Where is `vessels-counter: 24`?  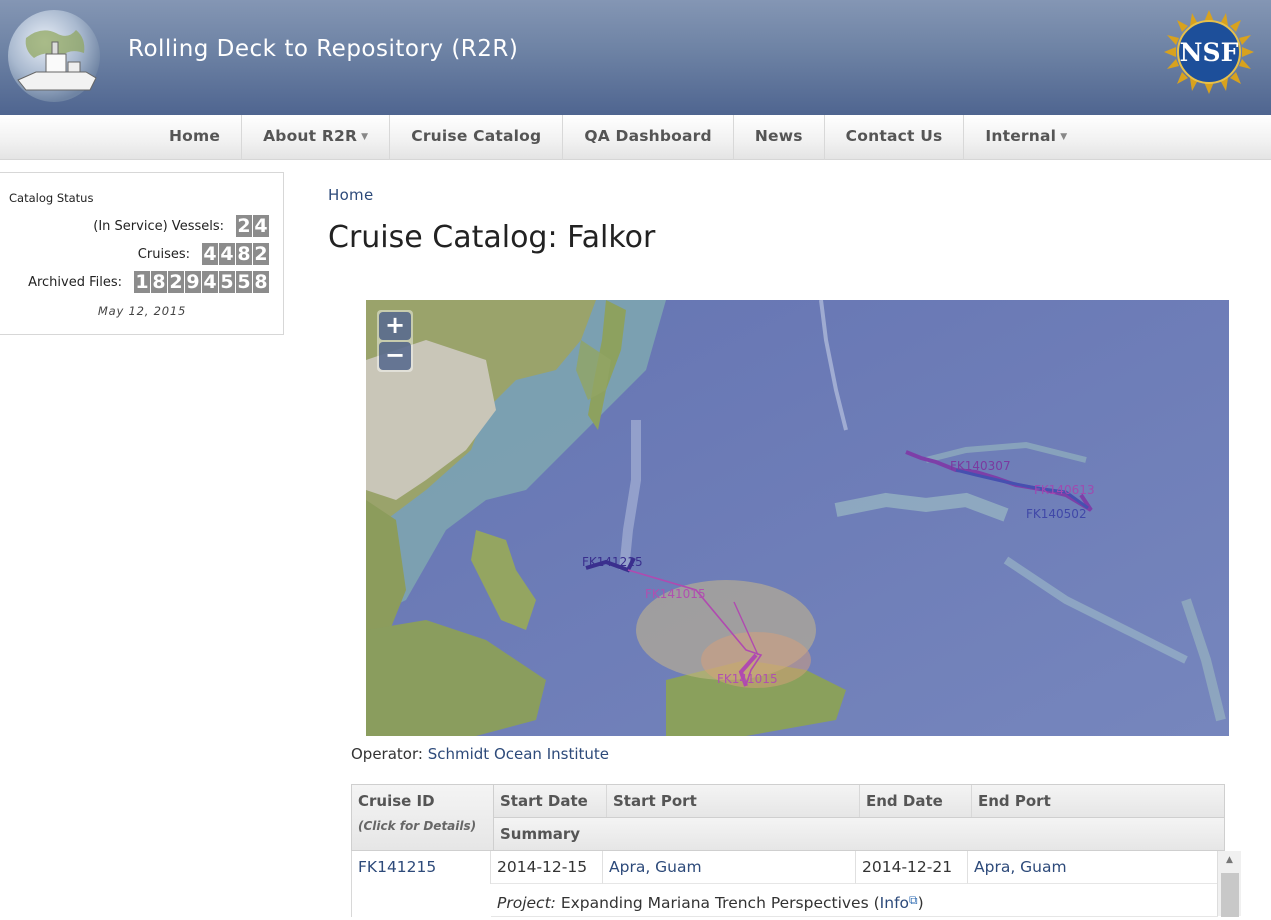
vessels-counter: 24 is located at coordinates (252, 226).